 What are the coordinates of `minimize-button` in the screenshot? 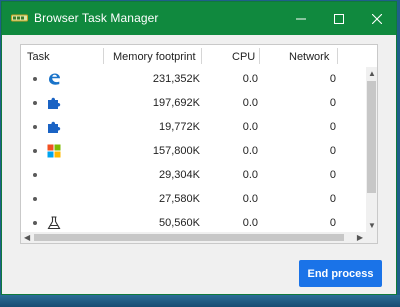 It's located at (301, 18).